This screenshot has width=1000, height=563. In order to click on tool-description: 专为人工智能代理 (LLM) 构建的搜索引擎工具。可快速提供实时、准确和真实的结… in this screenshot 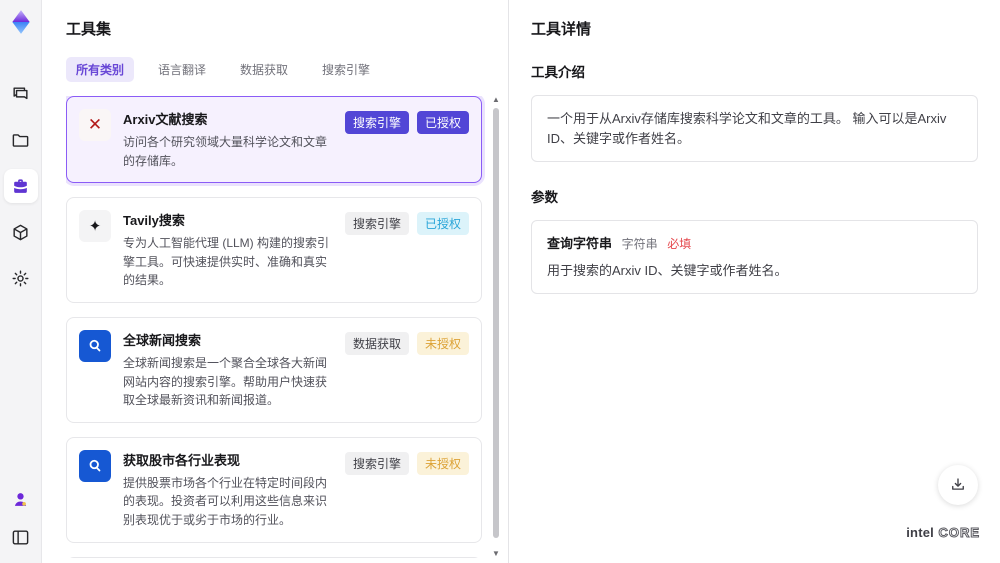, I will do `click(226, 262)`.